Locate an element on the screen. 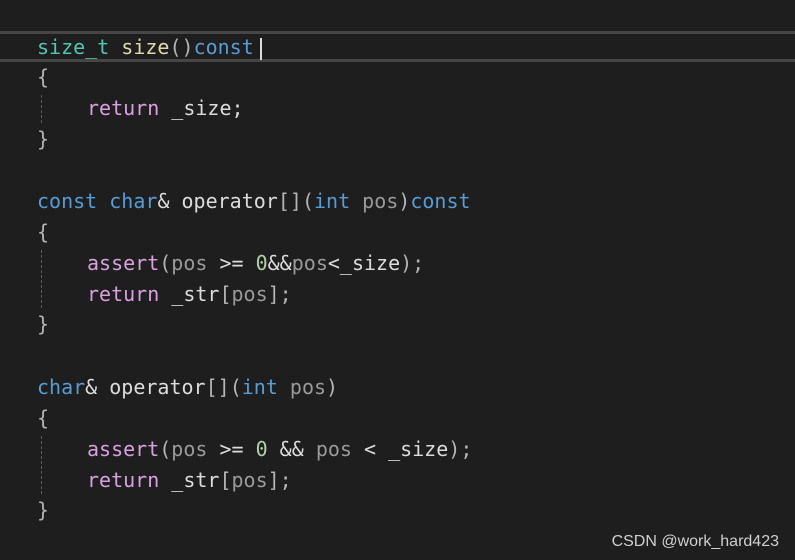  code-line-7: { is located at coordinates (43, 232).